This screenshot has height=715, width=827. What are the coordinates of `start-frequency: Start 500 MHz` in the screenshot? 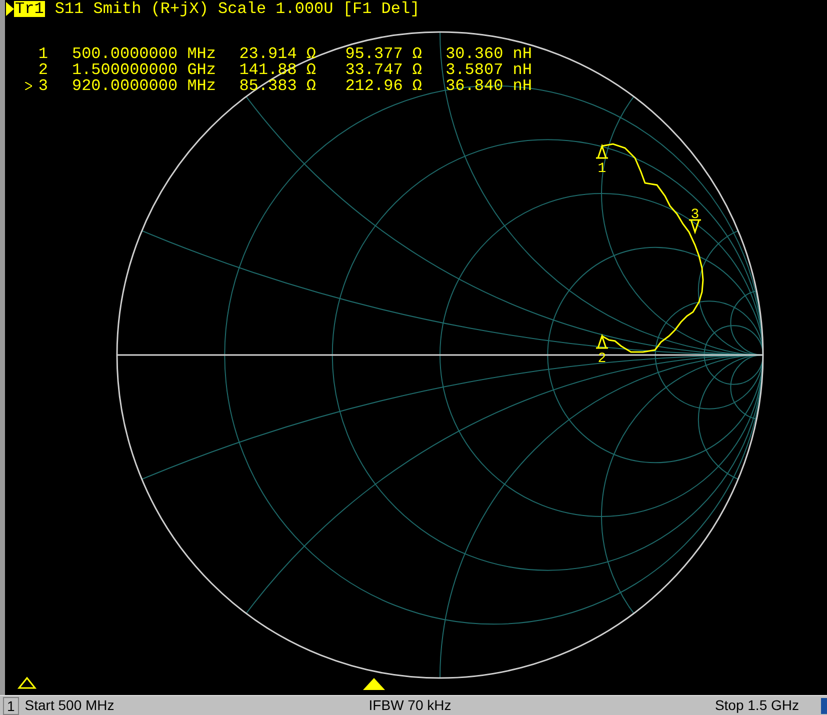 It's located at (70, 705).